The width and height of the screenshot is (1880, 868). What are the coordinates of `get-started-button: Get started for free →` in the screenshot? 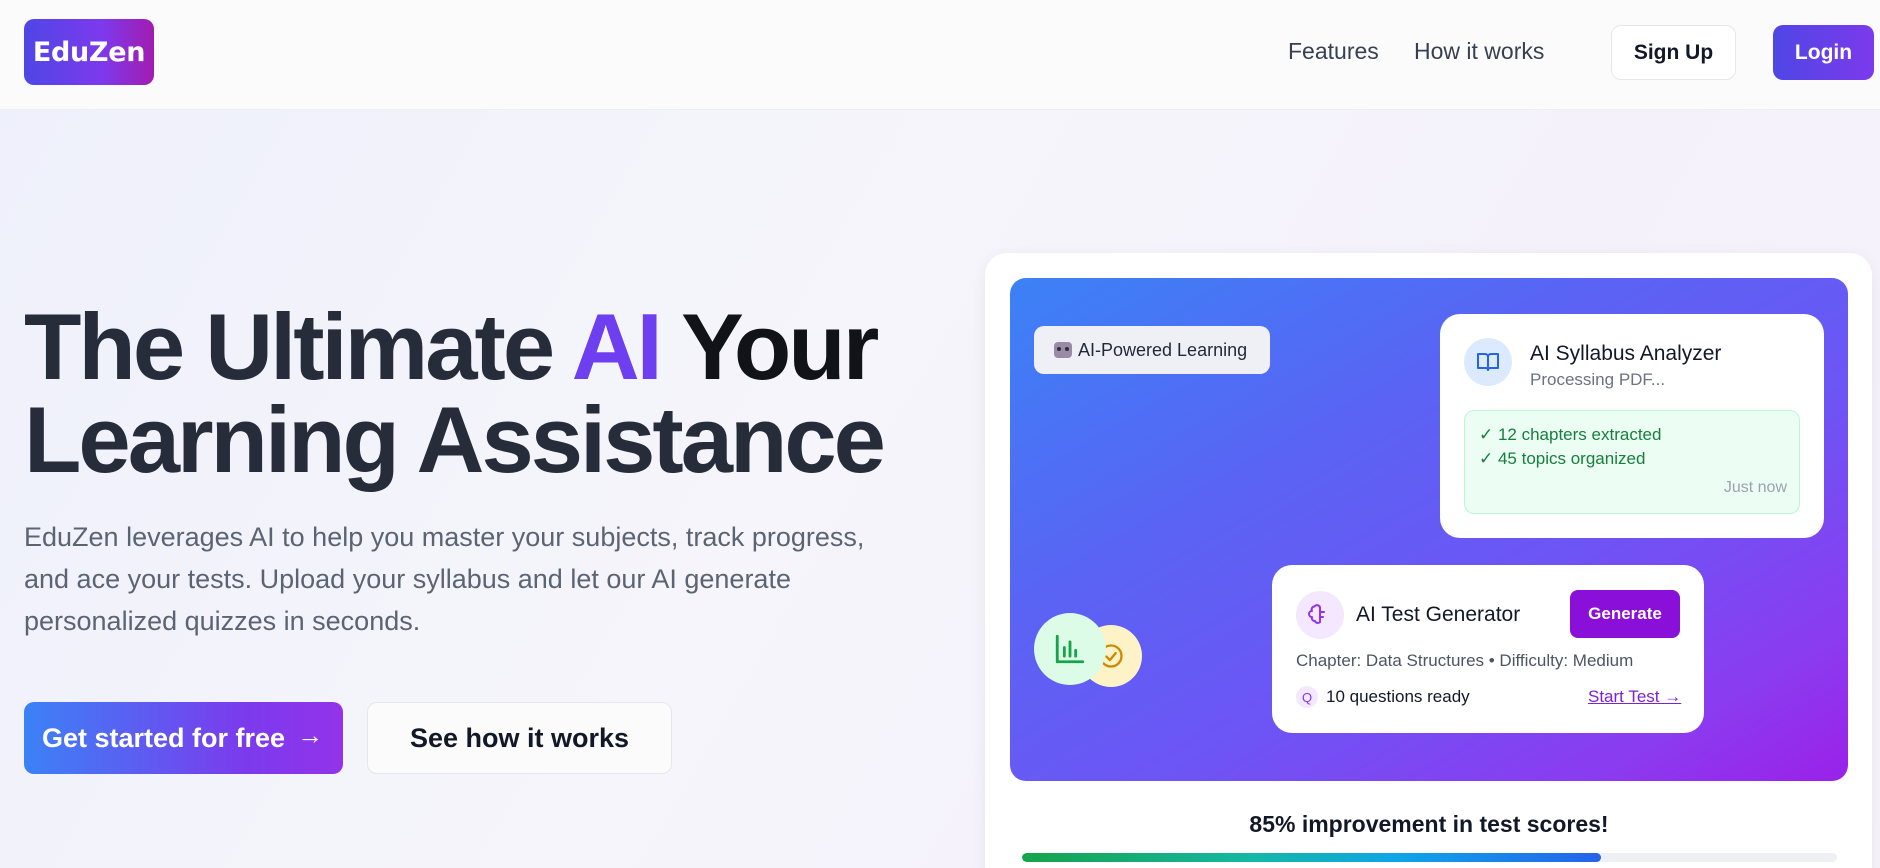 It's located at (183, 738).